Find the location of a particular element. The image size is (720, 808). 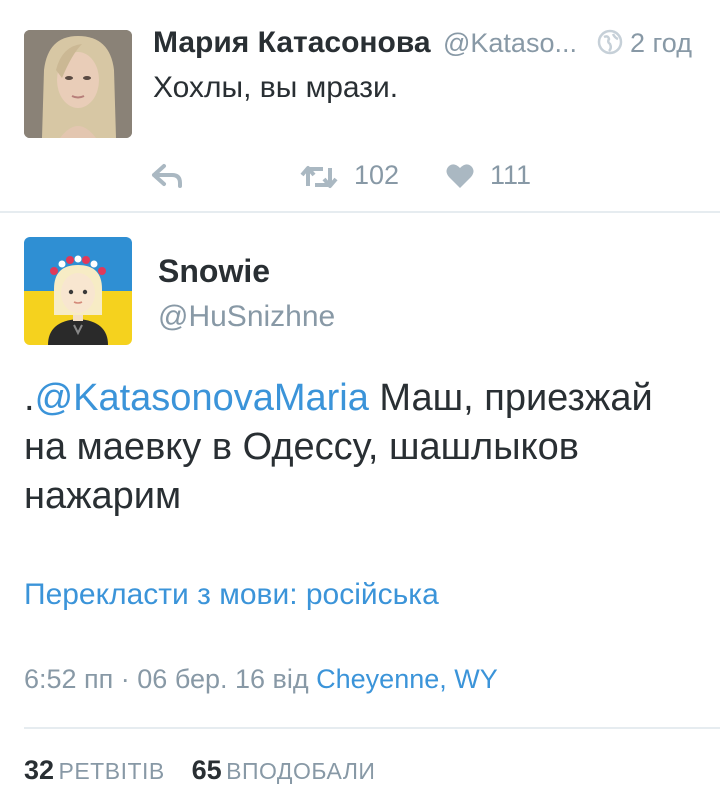

tweet-meta: 6:52 пп · 06 бер. 16 від Cheyenne, WY is located at coordinates (261, 679).